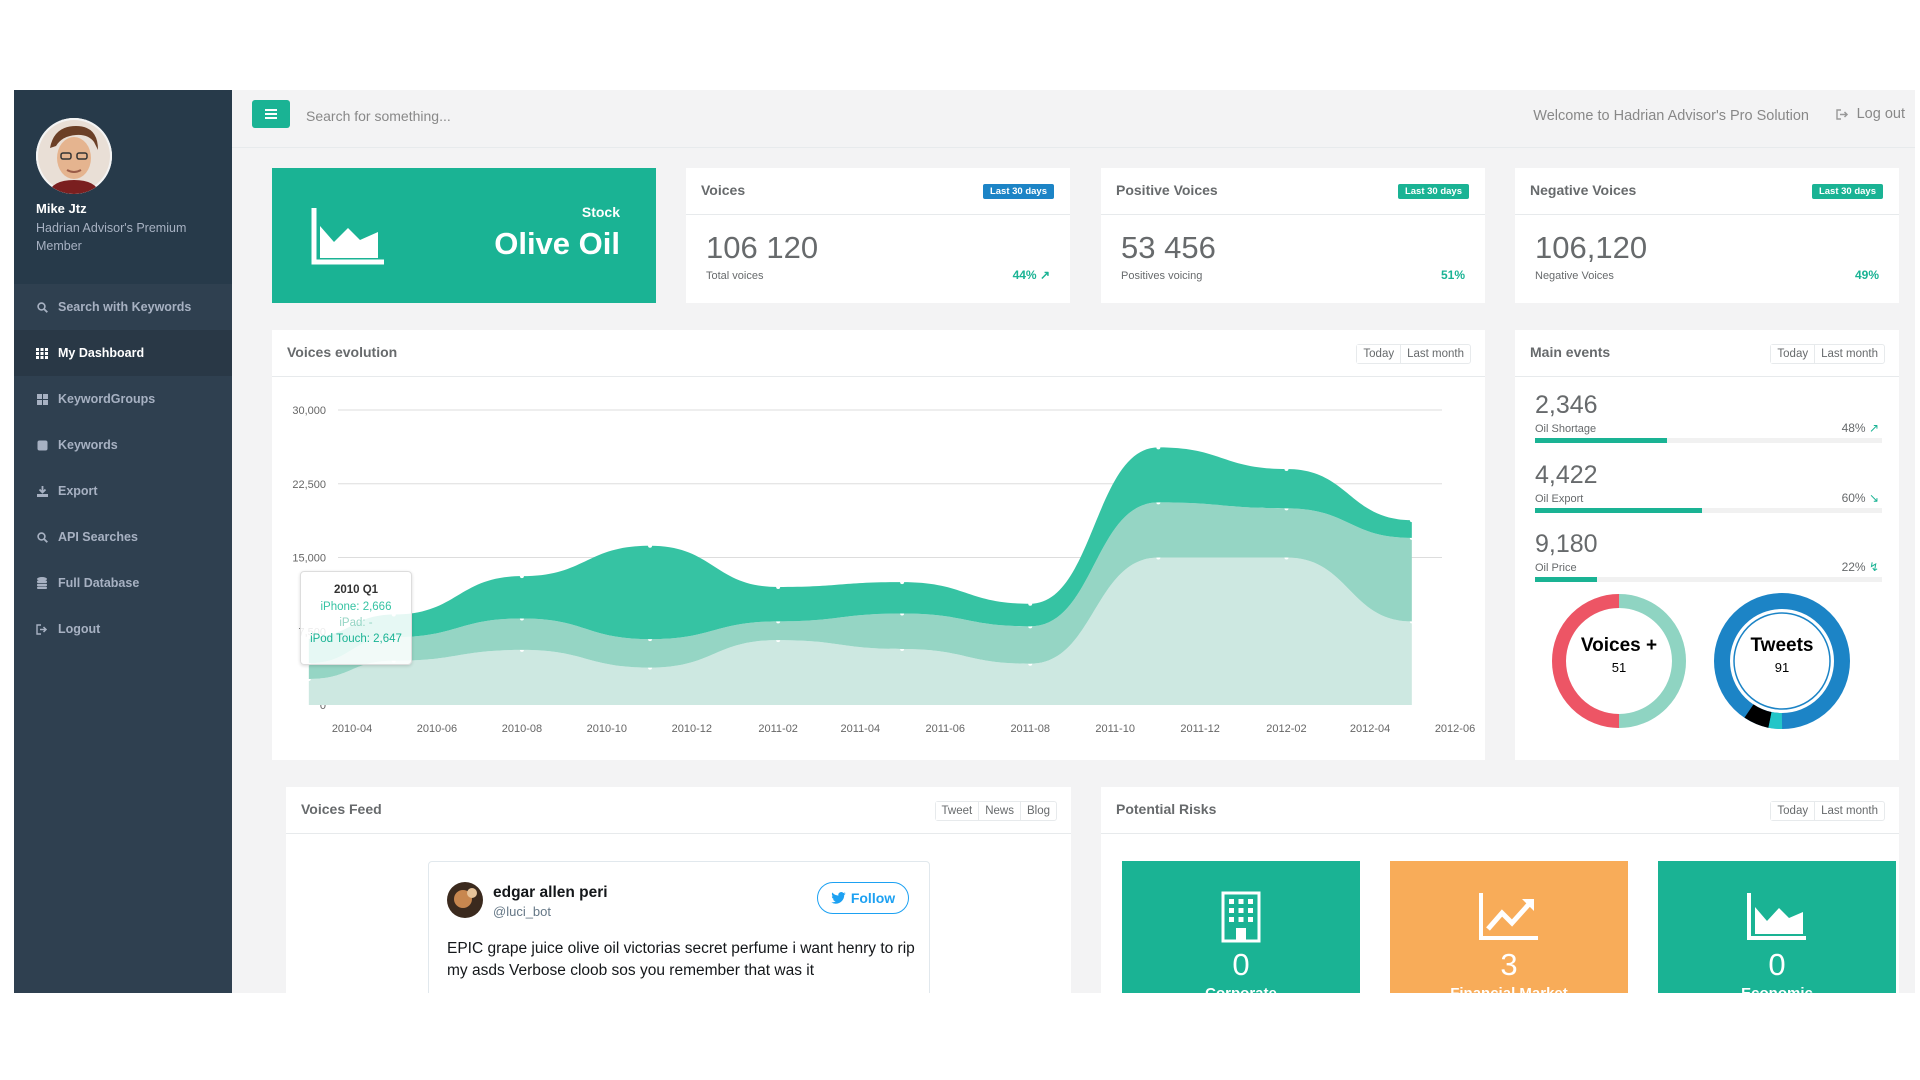  Describe the element at coordinates (99, 583) in the screenshot. I see `sidebar-item-label: Full Database` at that location.